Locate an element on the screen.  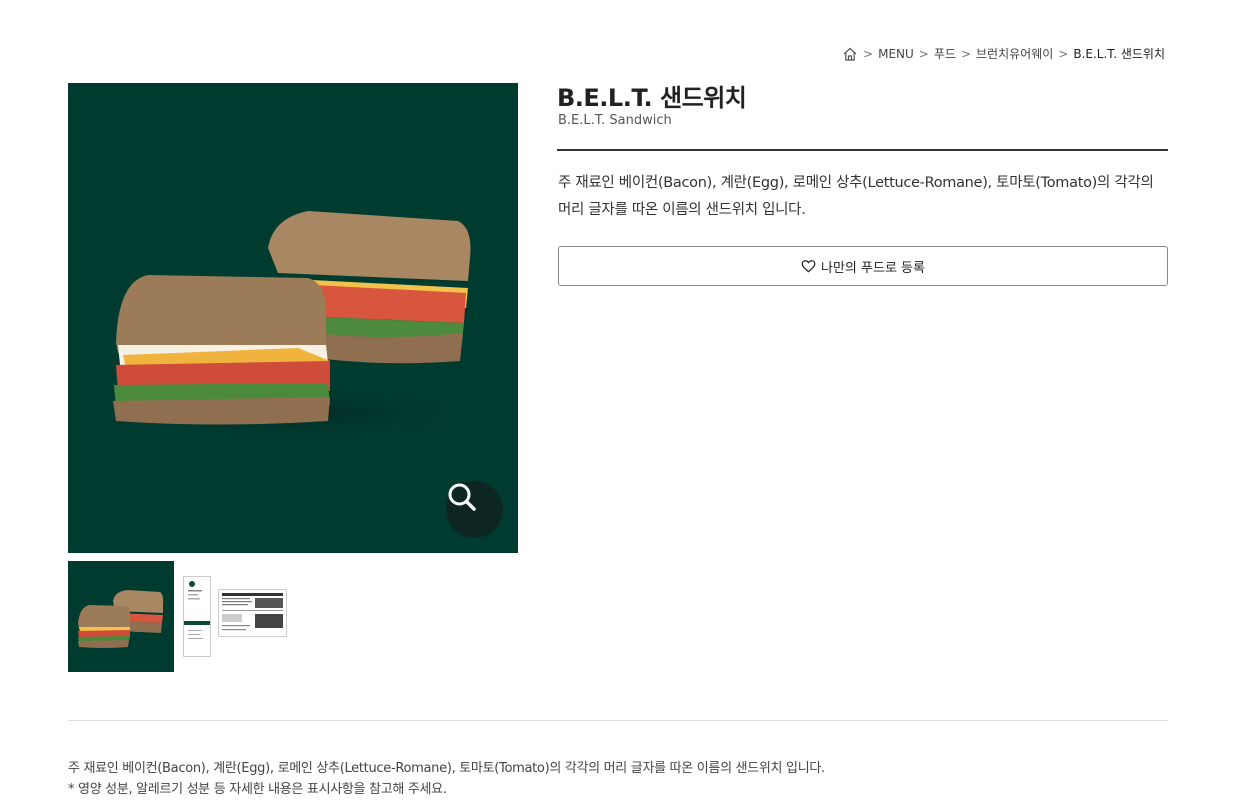
add-to-my-food-button: 나만의 푸드로 등록 is located at coordinates (863, 266).